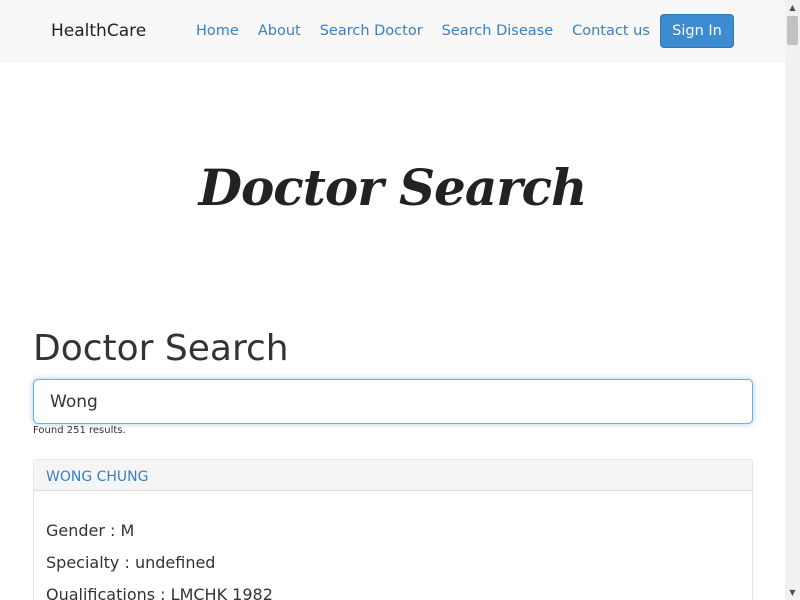 The width and height of the screenshot is (800, 600). Describe the element at coordinates (497, 31) in the screenshot. I see `nav-link-search-disease: Search Disease` at that location.